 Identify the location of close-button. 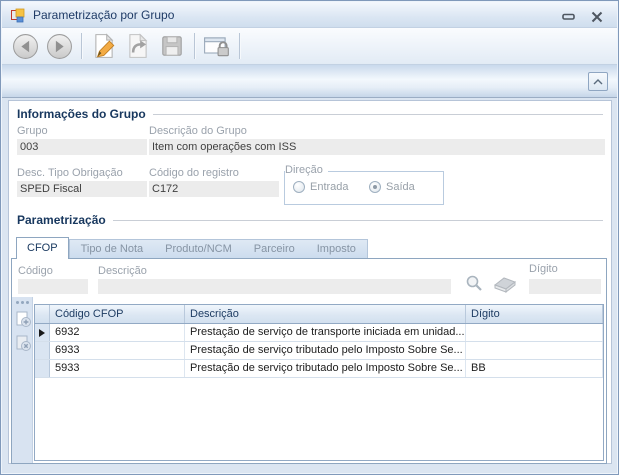
(597, 17).